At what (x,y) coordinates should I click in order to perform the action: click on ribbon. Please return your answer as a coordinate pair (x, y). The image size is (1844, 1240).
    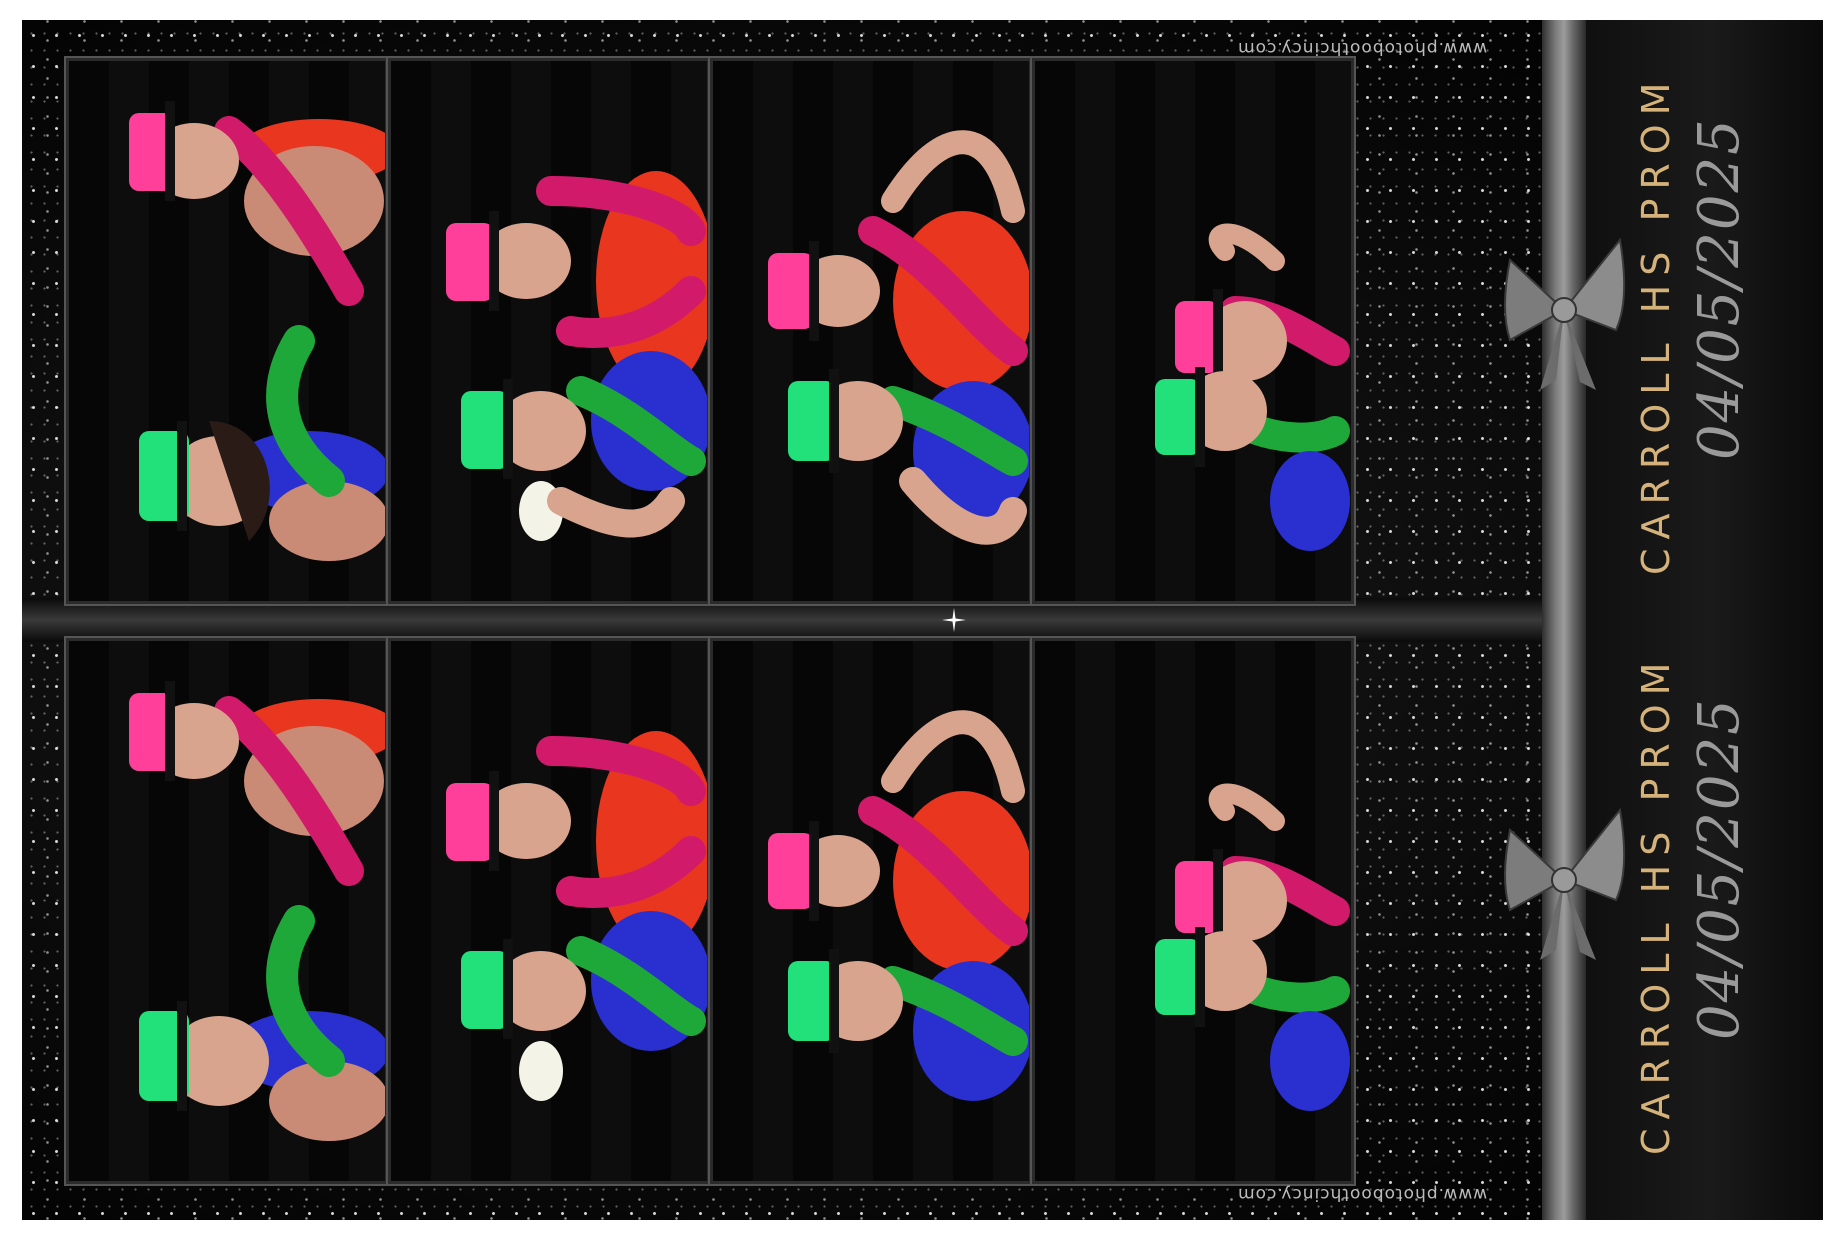
    Looking at the image, I should click on (1564, 620).